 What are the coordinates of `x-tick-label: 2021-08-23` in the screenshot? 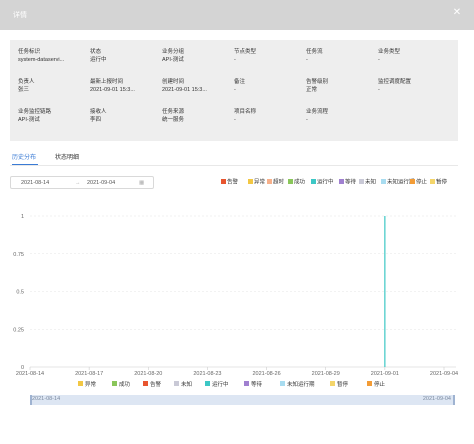 It's located at (207, 374).